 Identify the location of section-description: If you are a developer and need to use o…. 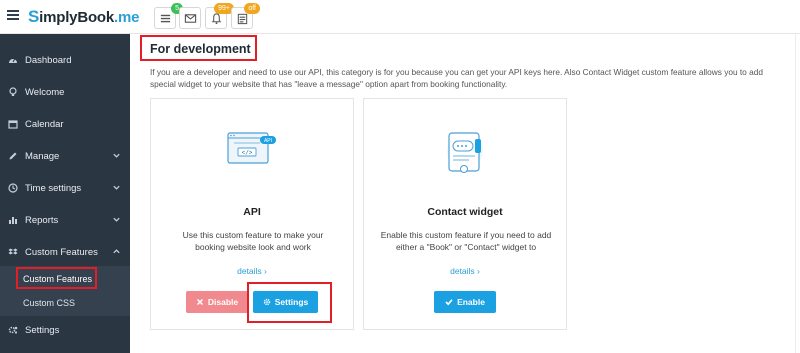
(456, 78).